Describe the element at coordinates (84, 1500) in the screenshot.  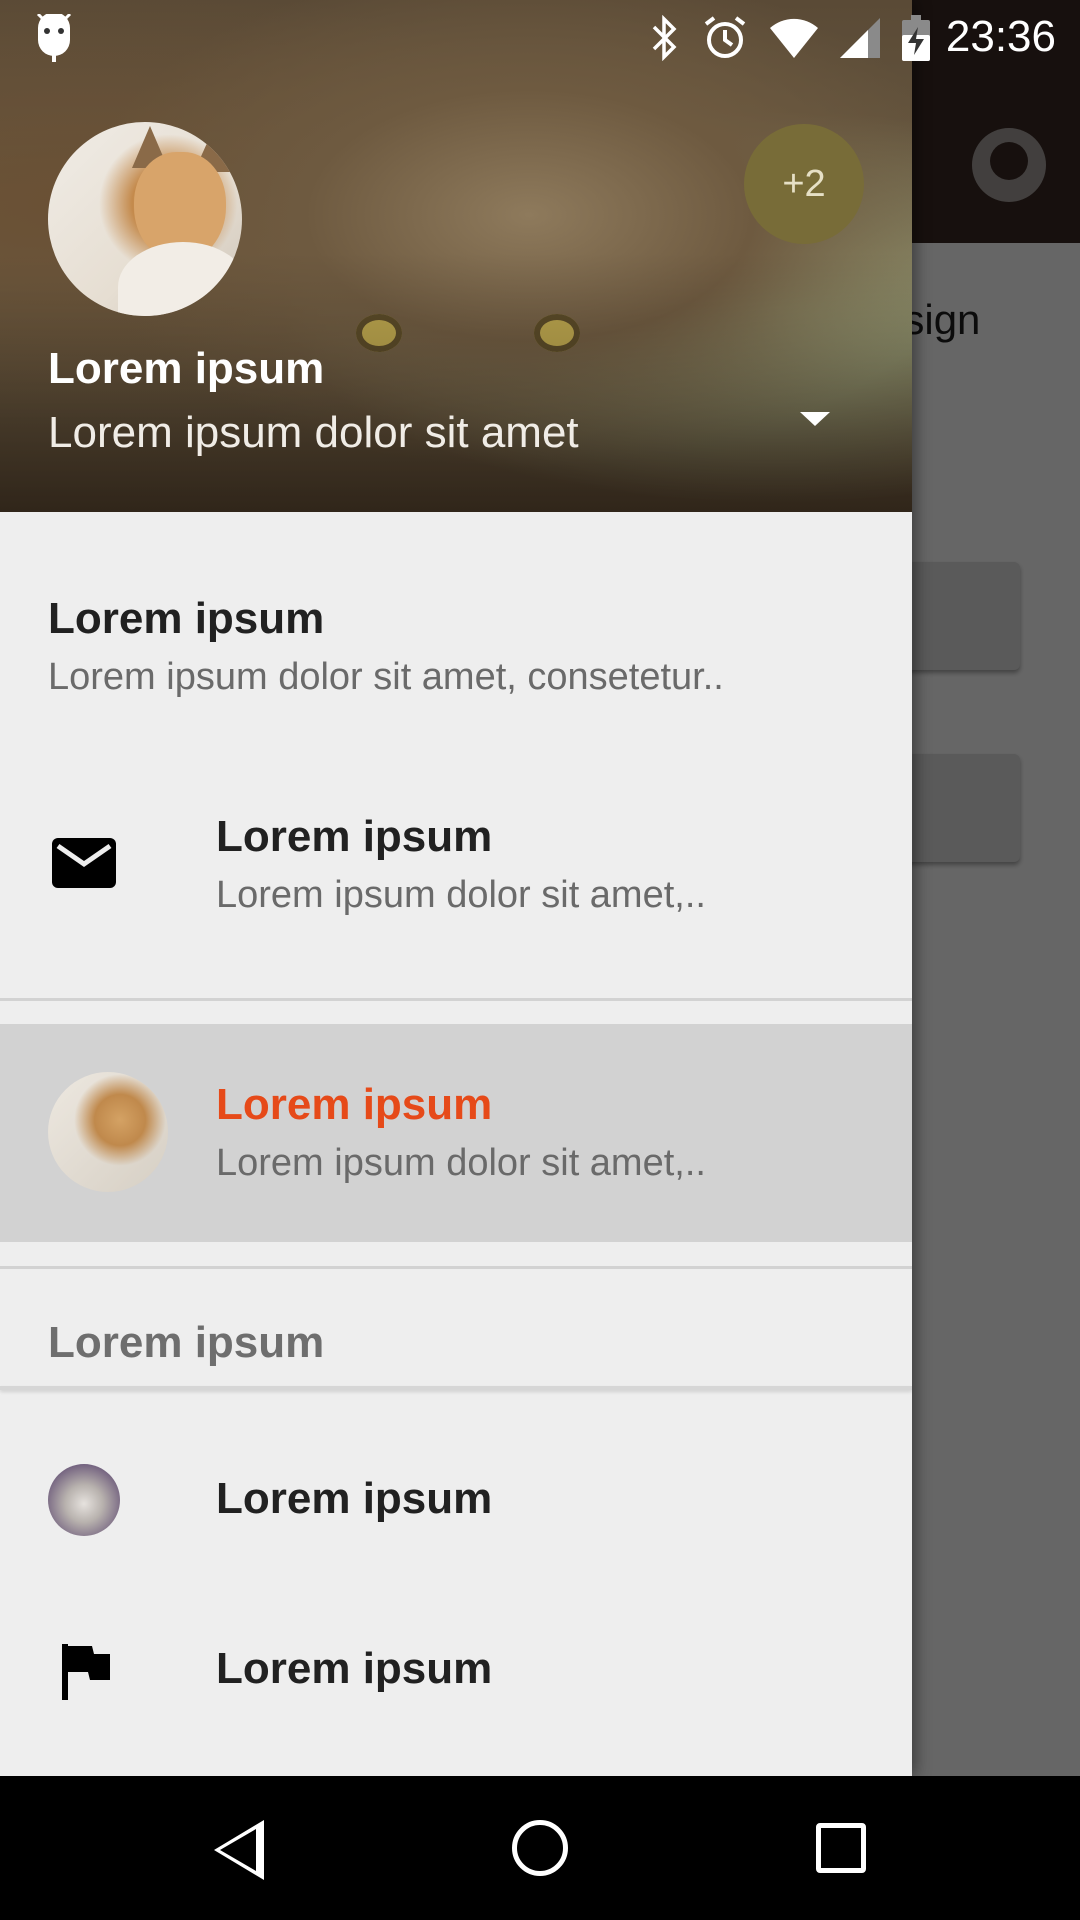
I see `cat-avatar-small` at that location.